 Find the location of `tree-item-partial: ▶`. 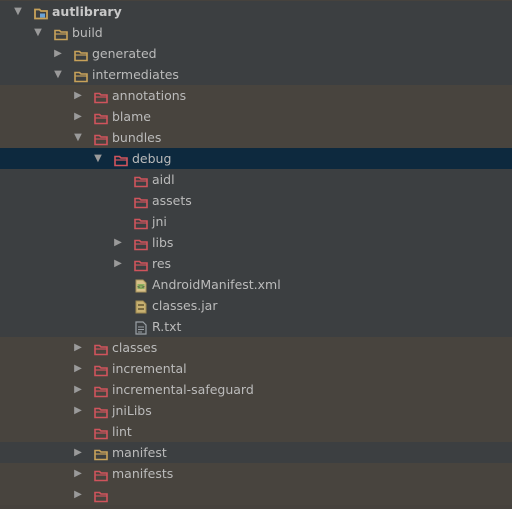

tree-item-partial: ▶ is located at coordinates (256, 494).